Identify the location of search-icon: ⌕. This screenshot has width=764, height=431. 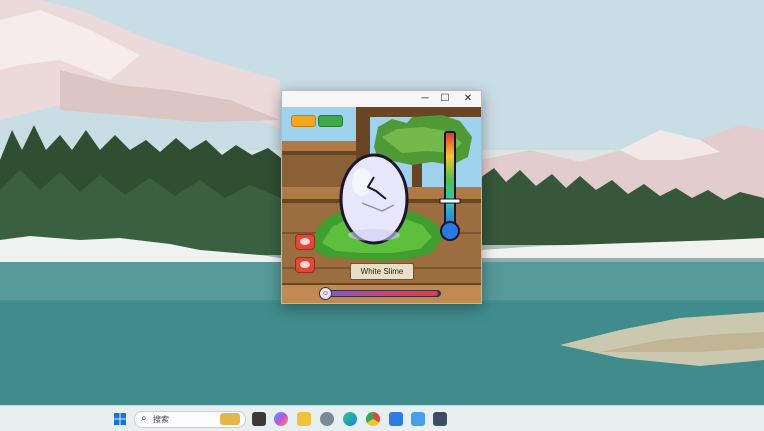
(144, 418).